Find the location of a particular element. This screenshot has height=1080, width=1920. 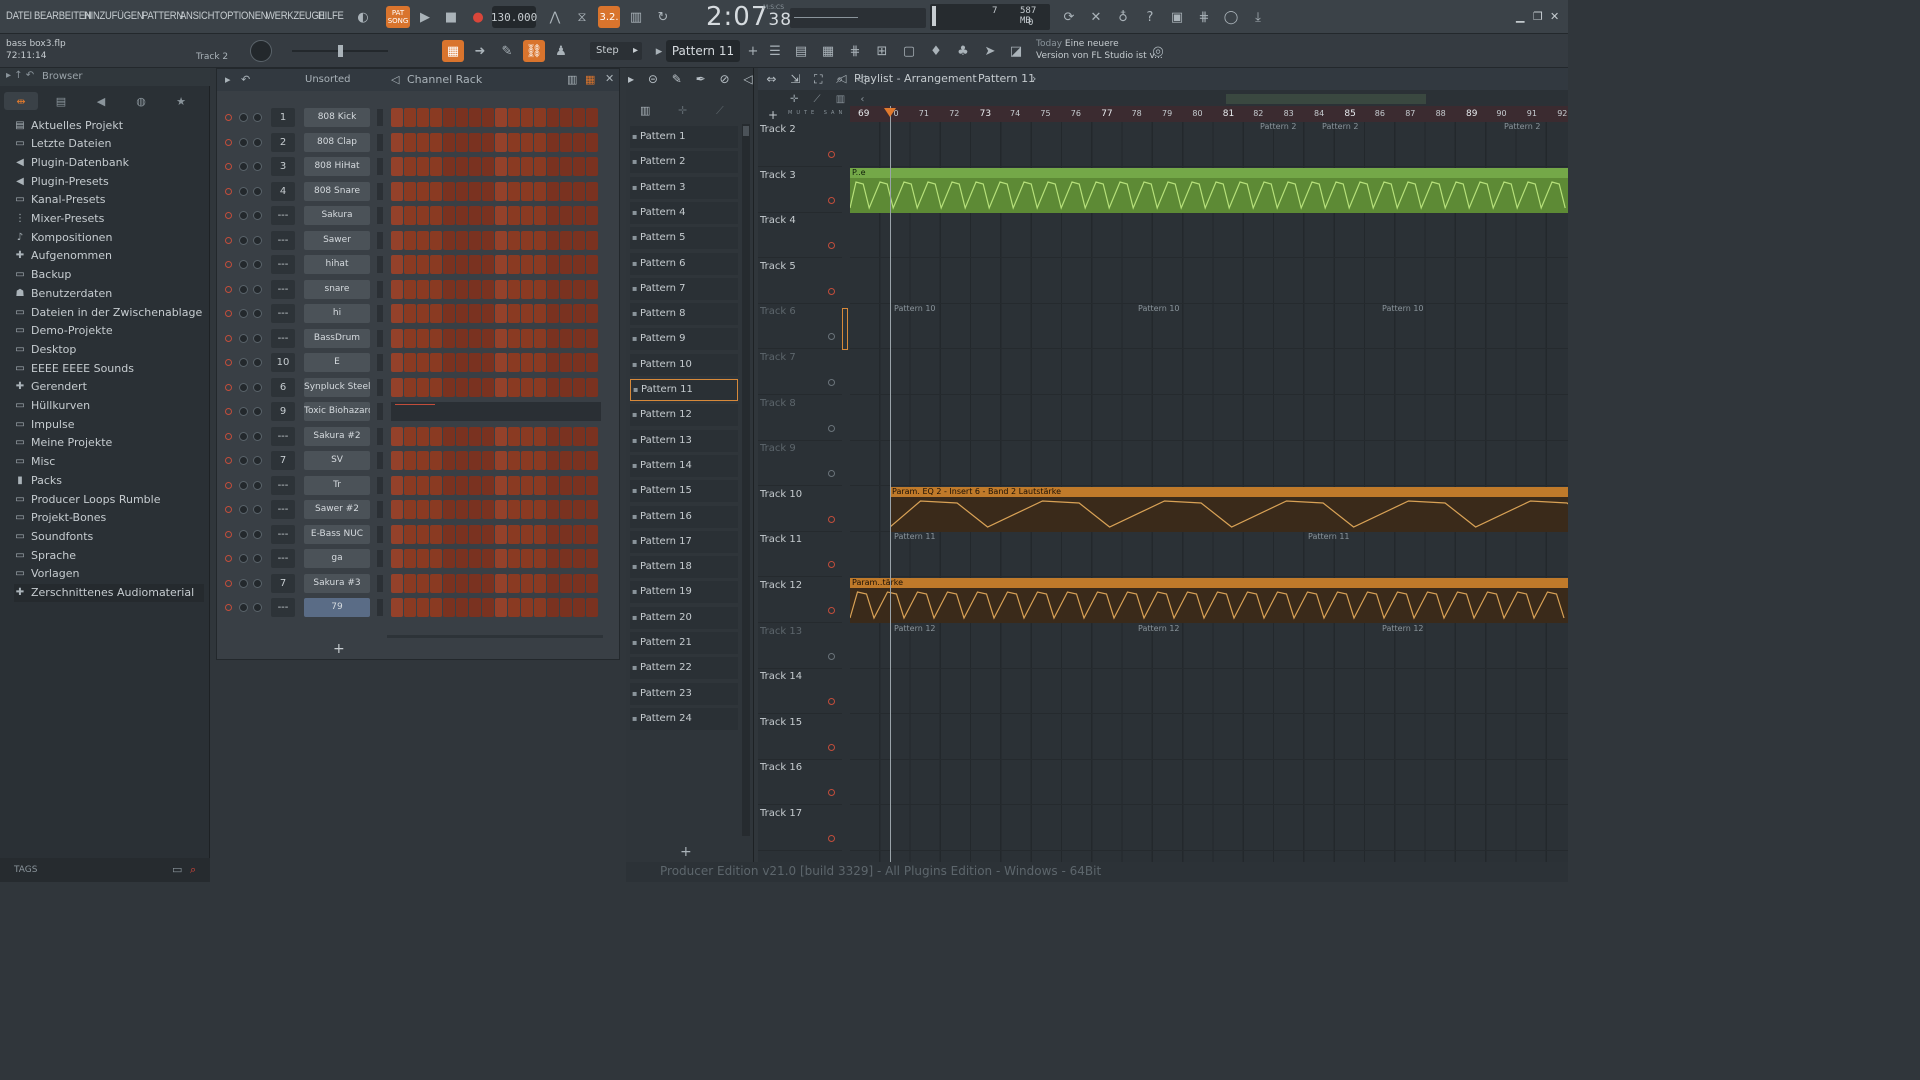

add-pattern-icon: + is located at coordinates (753, 51).